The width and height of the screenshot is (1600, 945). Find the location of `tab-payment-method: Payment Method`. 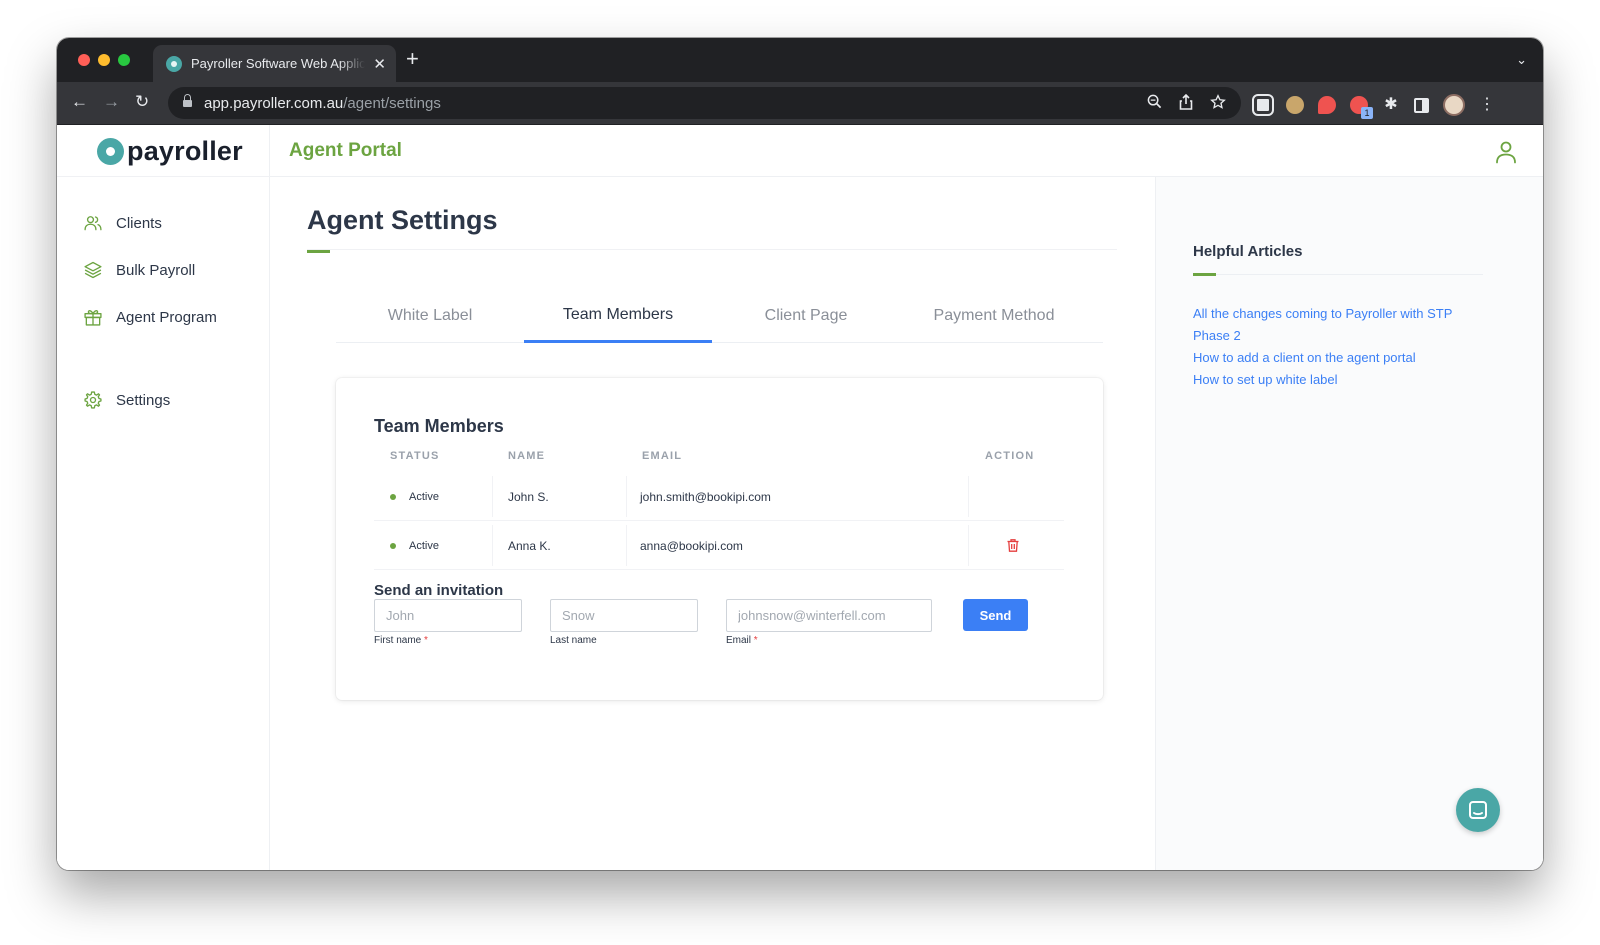

tab-payment-method: Payment Method is located at coordinates (994, 316).